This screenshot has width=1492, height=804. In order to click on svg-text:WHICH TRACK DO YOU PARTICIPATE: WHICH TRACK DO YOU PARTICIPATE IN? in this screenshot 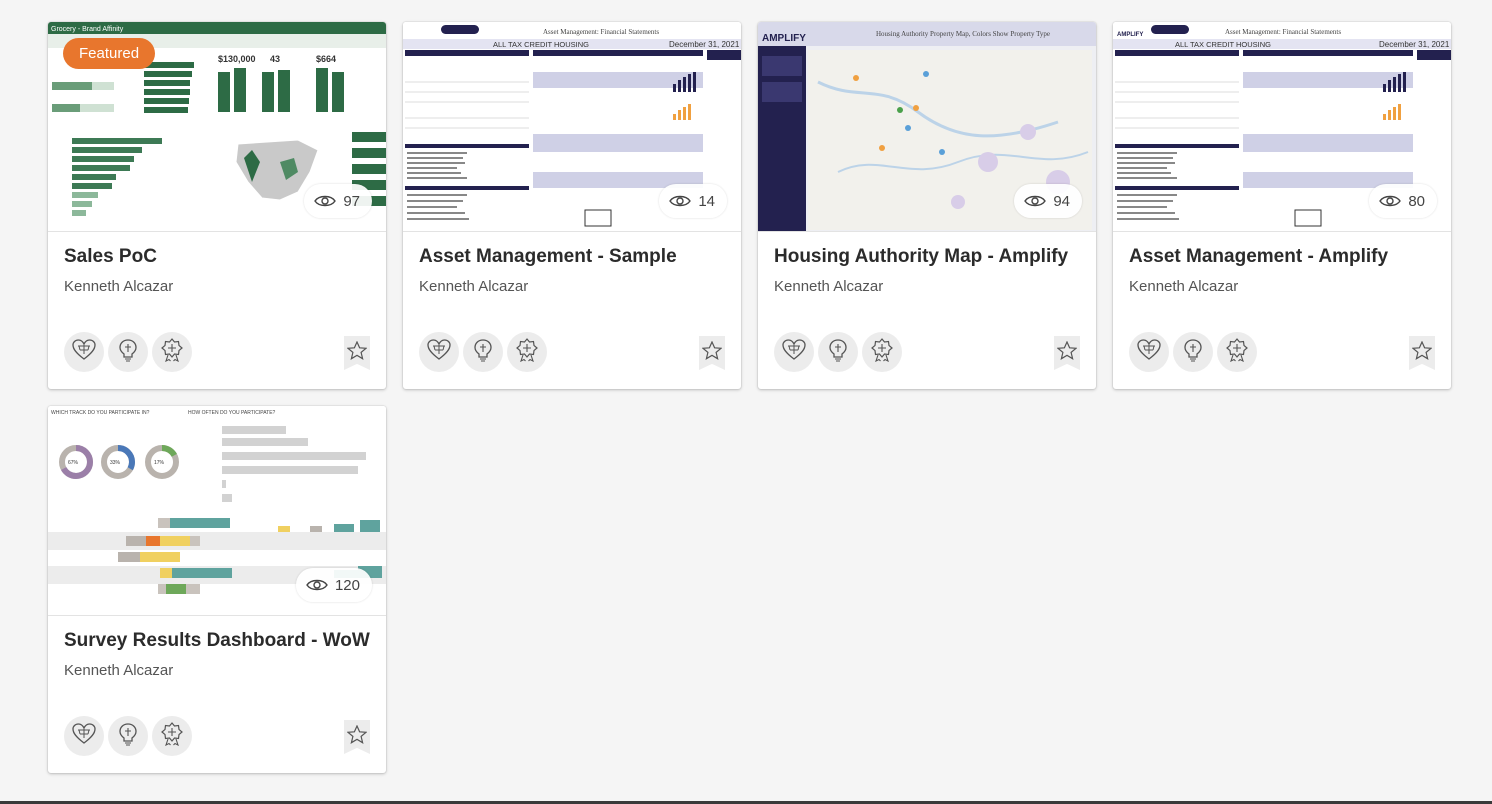, I will do `click(100, 413)`.